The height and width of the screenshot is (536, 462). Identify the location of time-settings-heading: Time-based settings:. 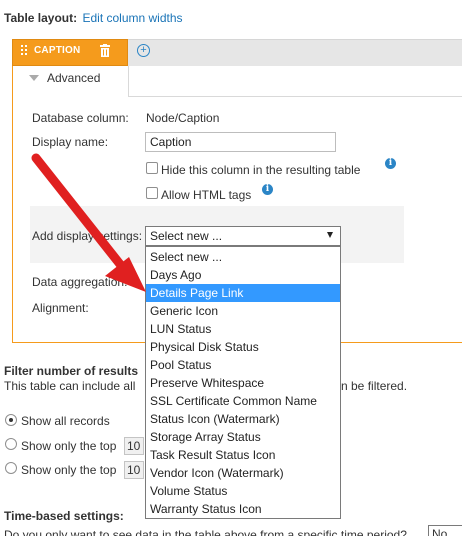
(64, 516).